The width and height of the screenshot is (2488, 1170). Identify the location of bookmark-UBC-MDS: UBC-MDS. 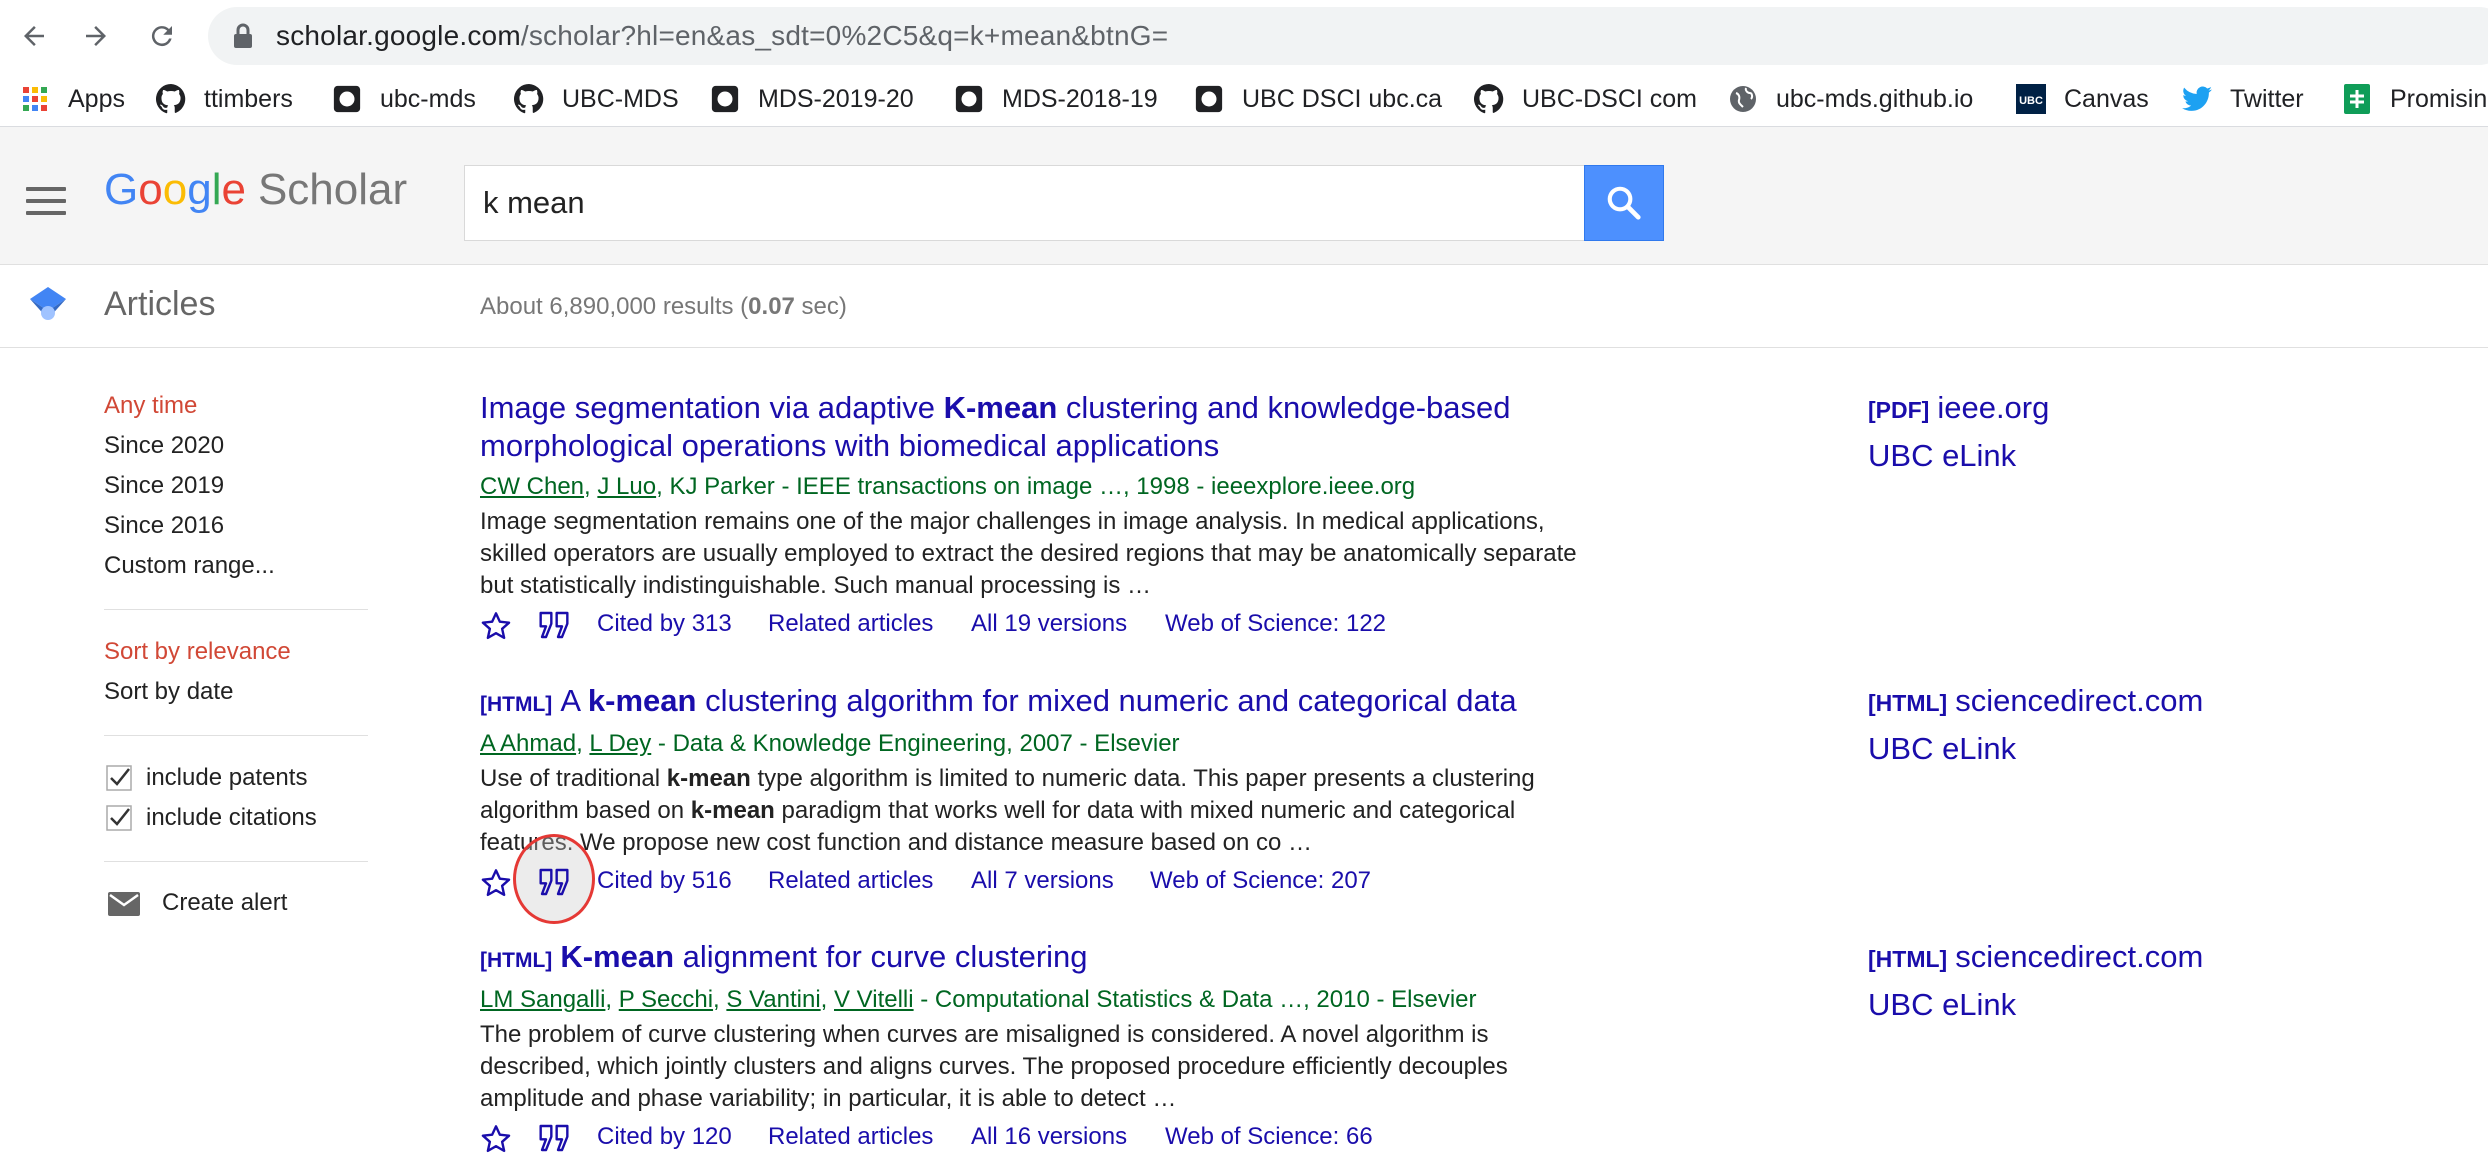
(596, 99).